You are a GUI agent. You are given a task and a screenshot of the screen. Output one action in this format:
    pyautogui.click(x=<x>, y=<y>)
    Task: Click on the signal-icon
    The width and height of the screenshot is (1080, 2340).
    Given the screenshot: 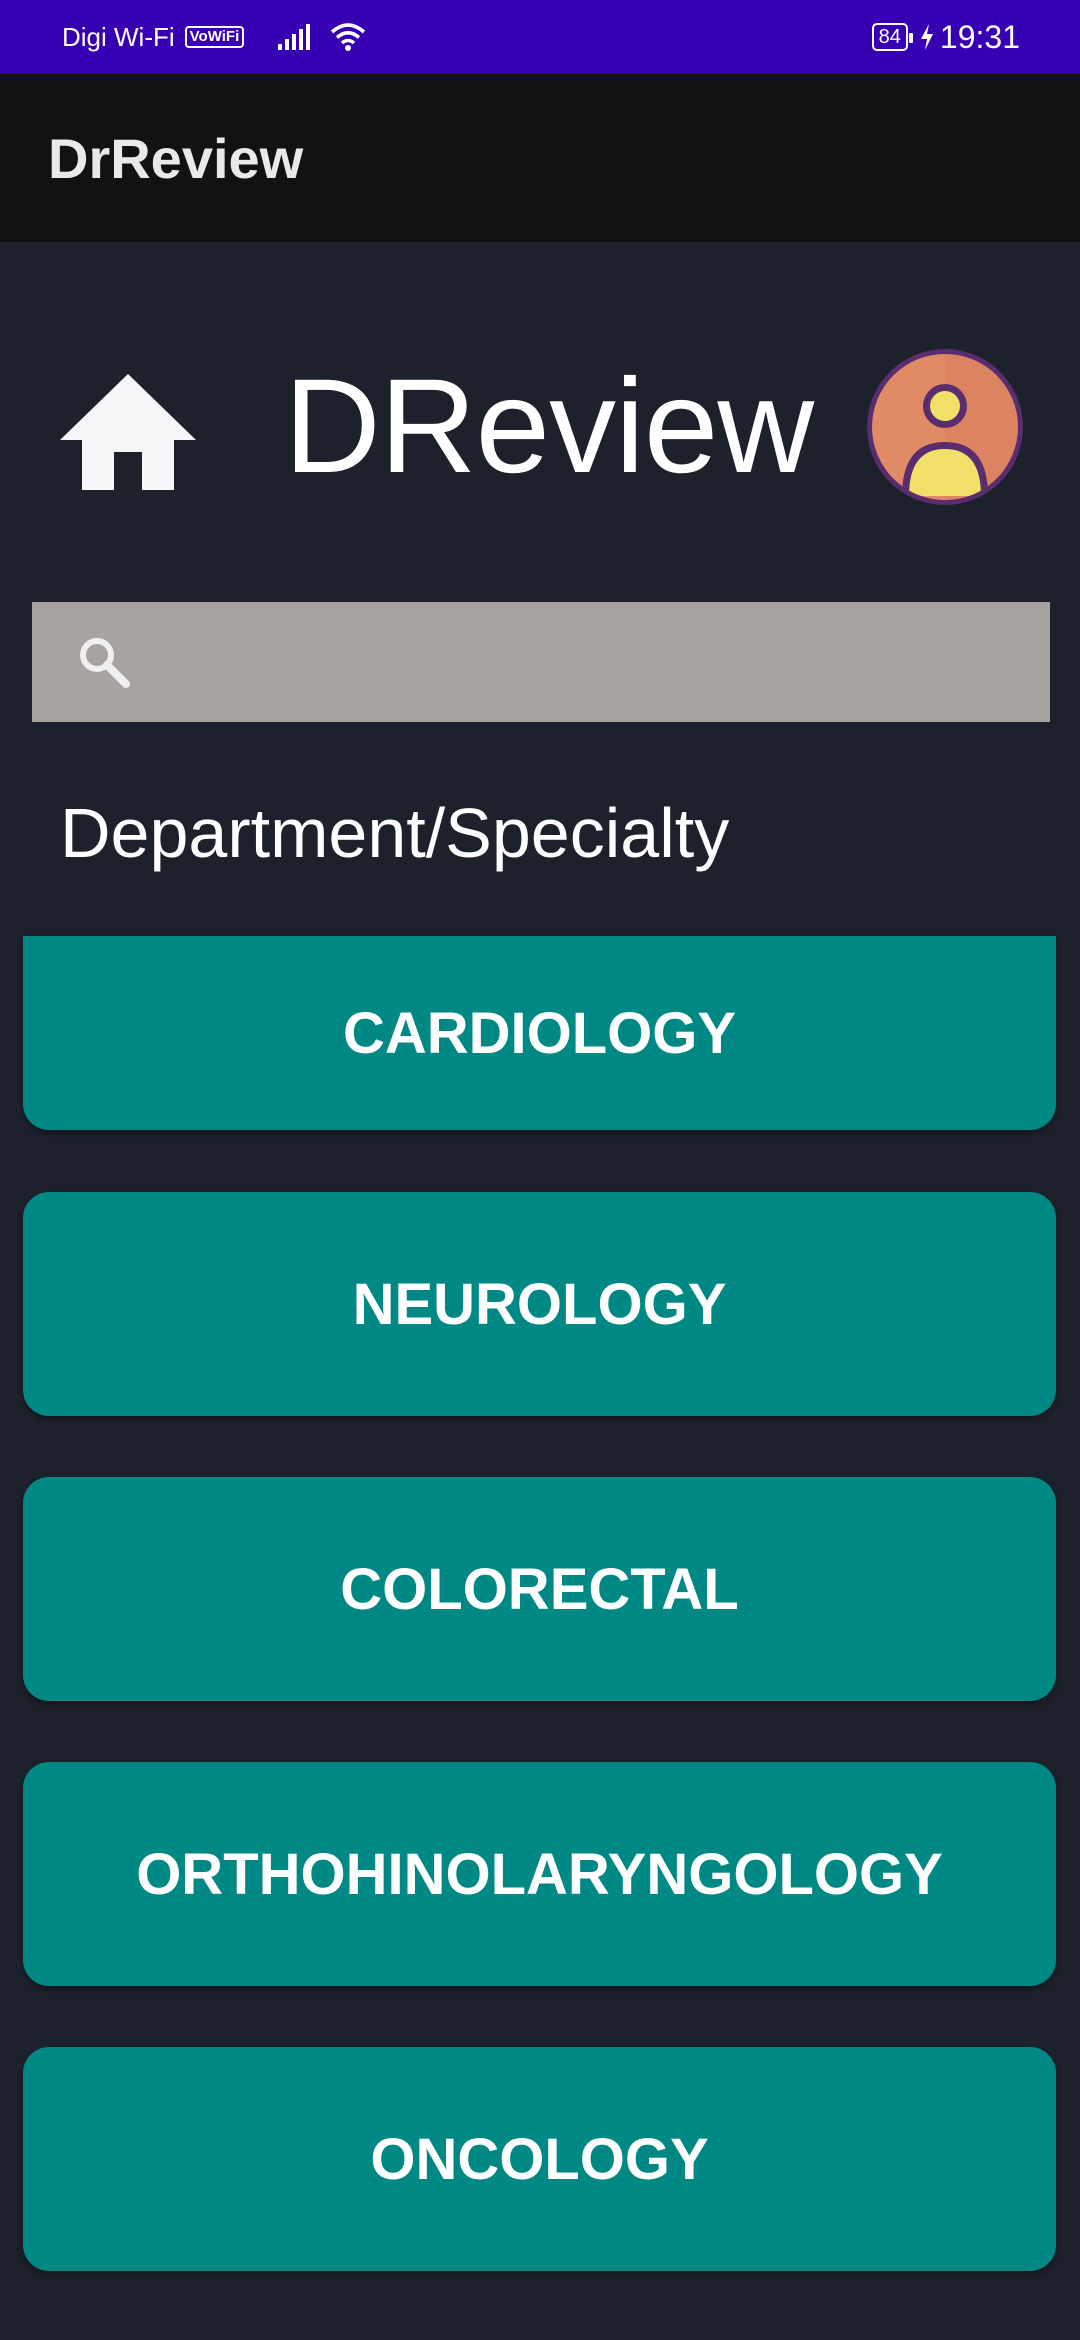 What is the action you would take?
    pyautogui.click(x=294, y=37)
    